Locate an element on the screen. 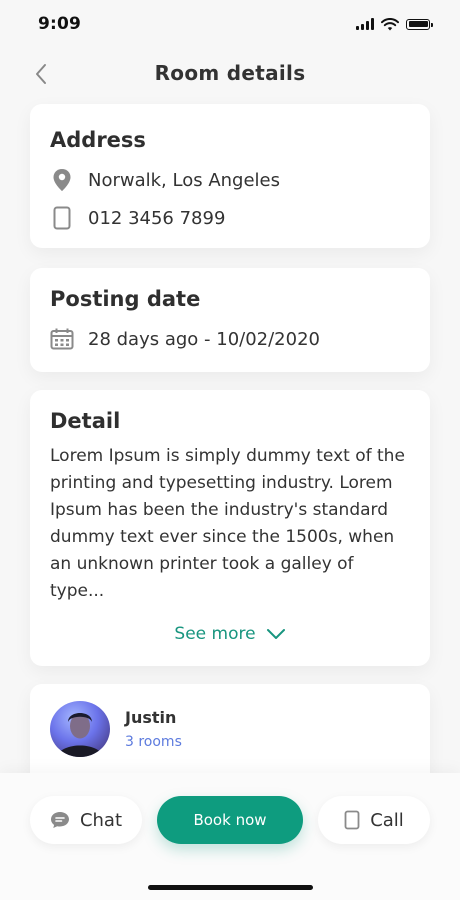 The image size is (460, 900). posting-date-row: 28 days ago - 10/02/2020 is located at coordinates (230, 339).